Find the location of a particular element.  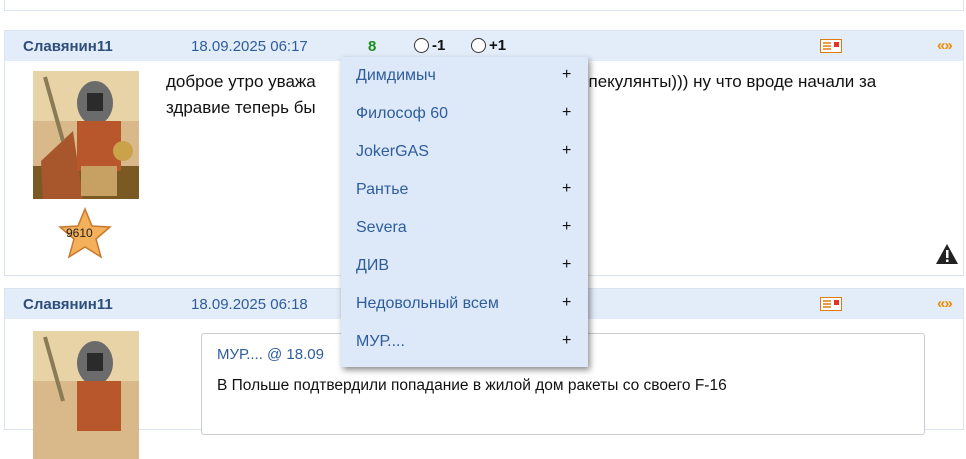

menu-item-voter: Философ 60 + is located at coordinates (464, 114).